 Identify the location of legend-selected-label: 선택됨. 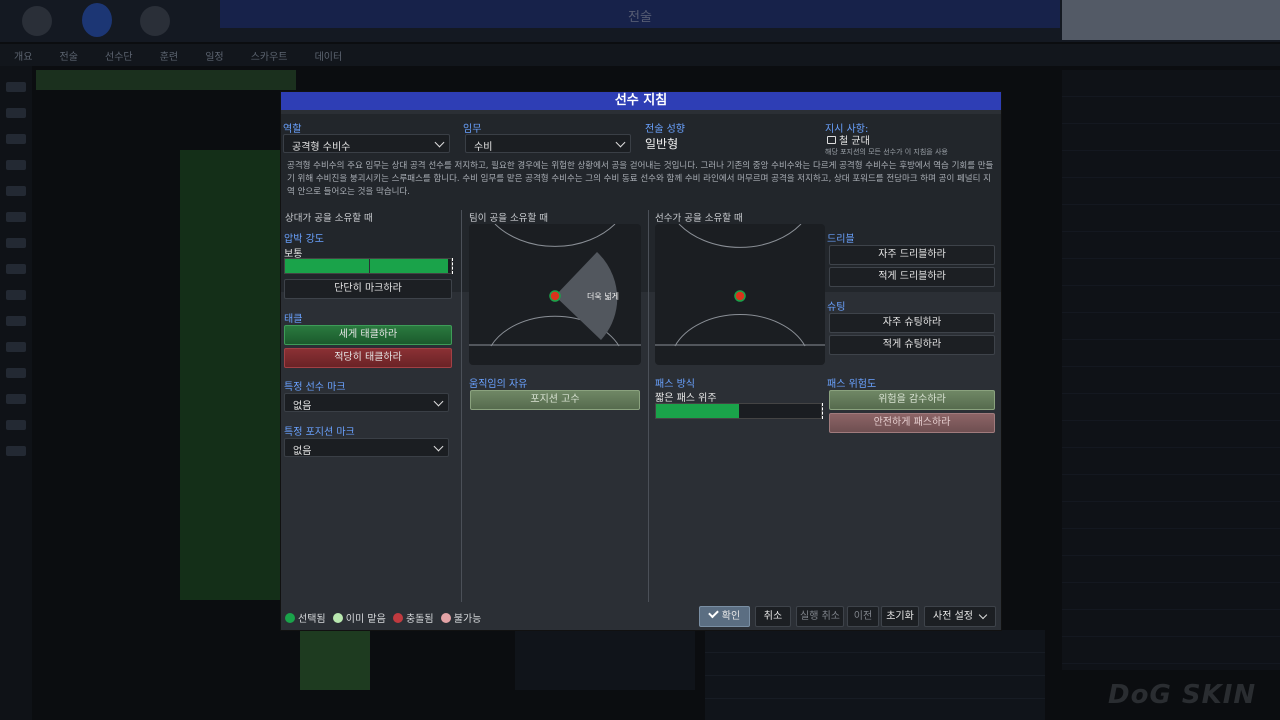
(312, 619).